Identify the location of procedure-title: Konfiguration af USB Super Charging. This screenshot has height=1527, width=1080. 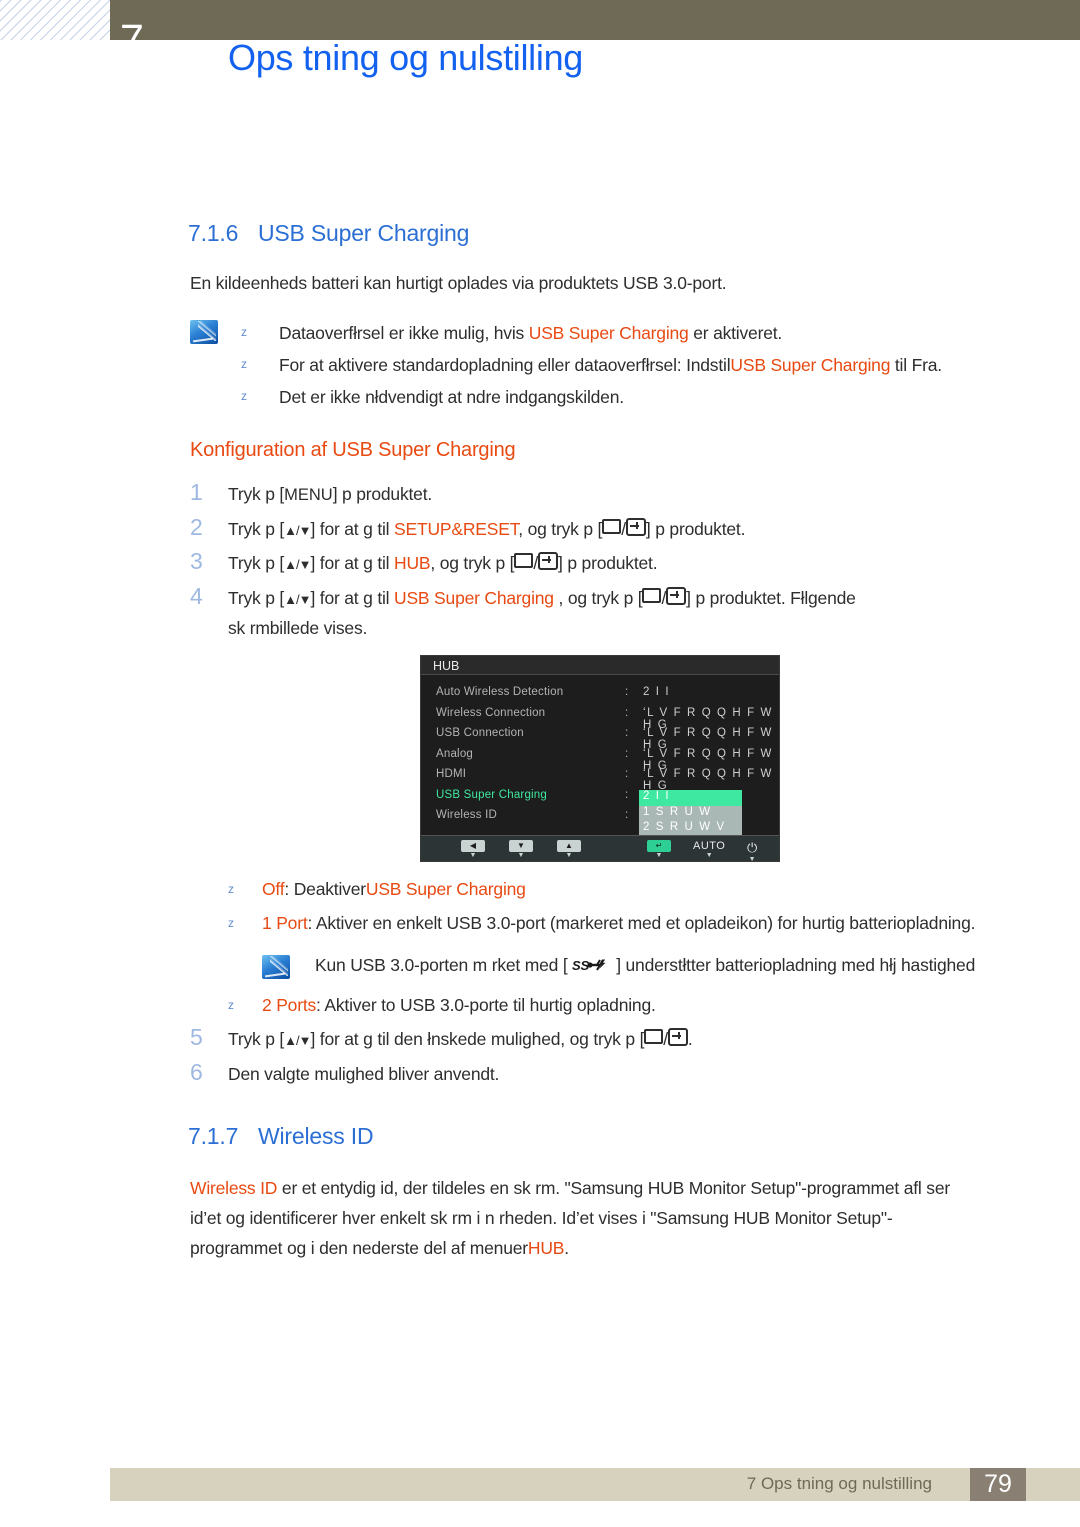
(353, 450).